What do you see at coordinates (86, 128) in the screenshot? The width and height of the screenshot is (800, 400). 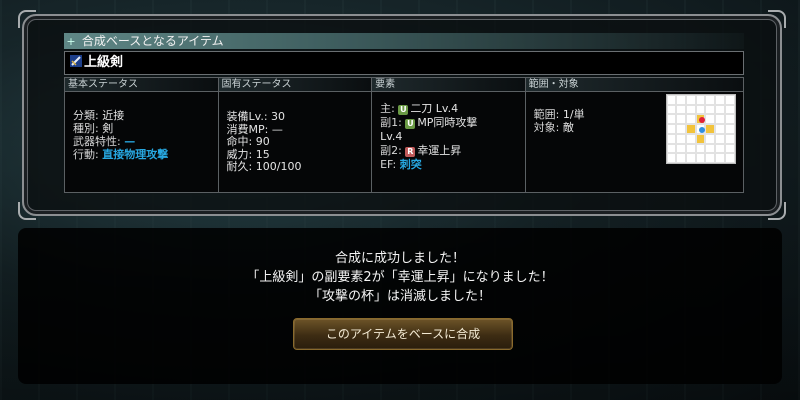 I see `type-label: 種別:` at bounding box center [86, 128].